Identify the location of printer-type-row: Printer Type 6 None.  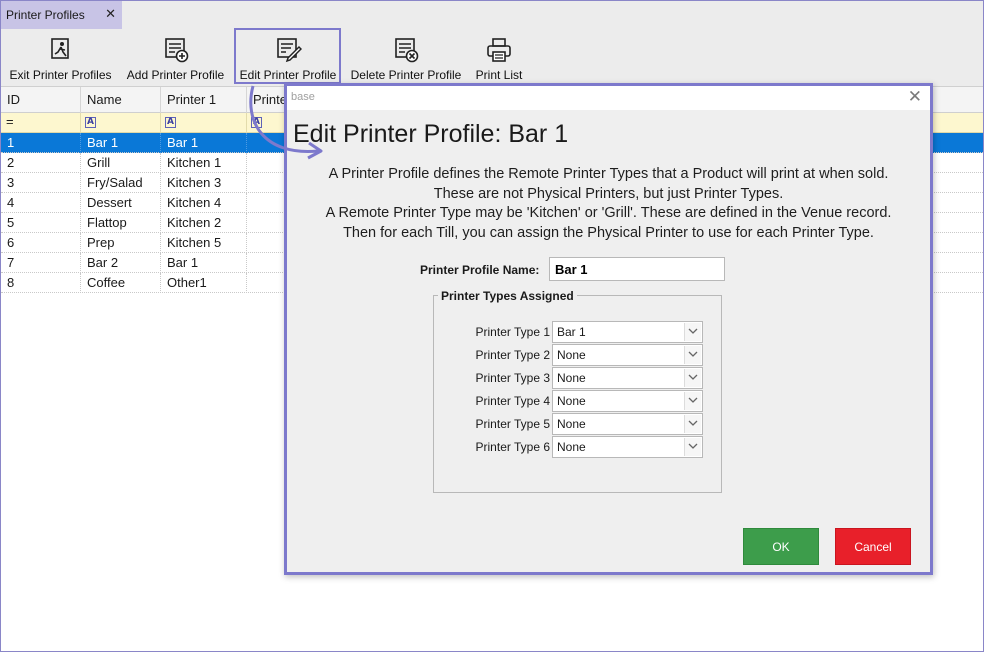
(578, 447).